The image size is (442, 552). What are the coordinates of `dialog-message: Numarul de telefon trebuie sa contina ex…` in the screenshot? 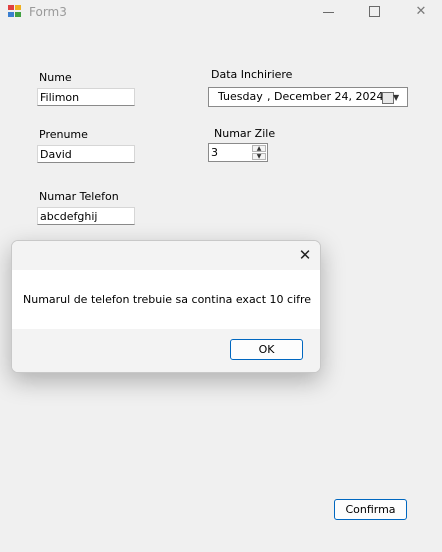 It's located at (167, 299).